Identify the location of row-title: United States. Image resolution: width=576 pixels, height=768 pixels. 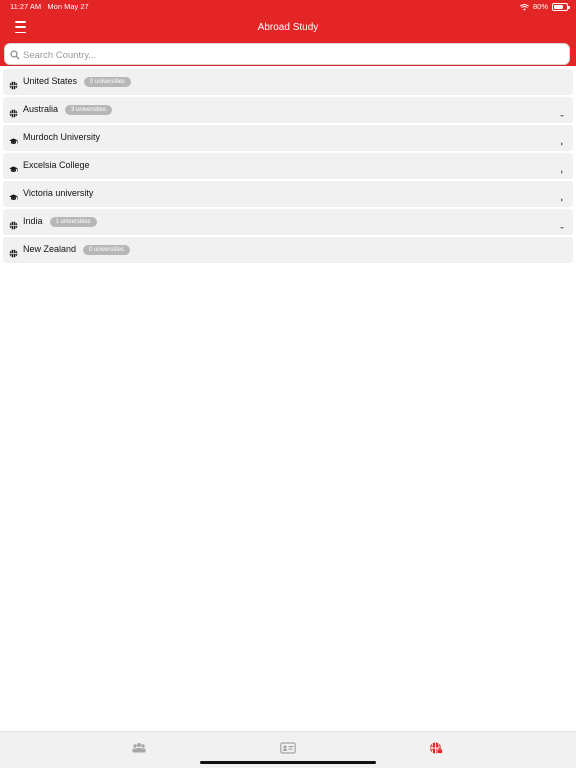
(50, 81).